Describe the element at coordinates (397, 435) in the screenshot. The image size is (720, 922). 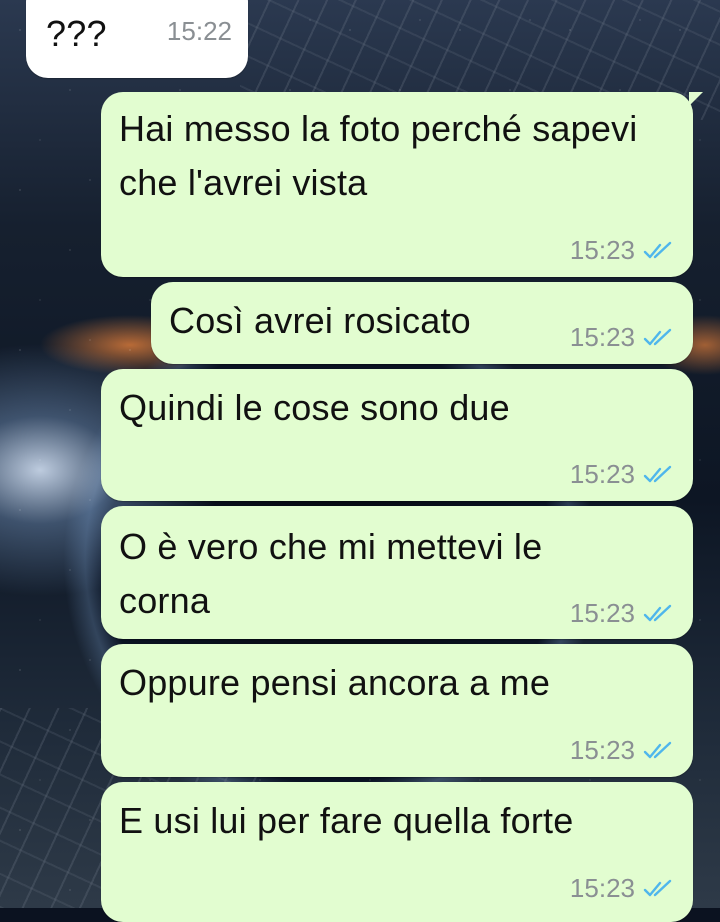
I see `message-bubble-outgoing: Quindi le cose sono due 15:23` at that location.